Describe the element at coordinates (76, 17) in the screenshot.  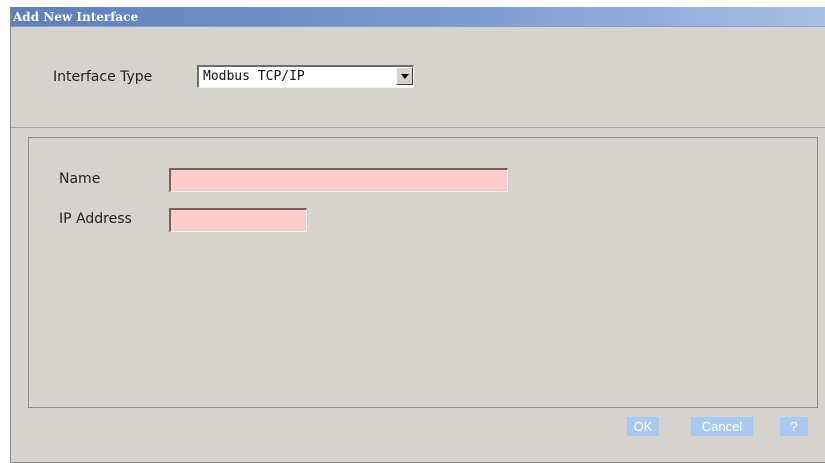
I see `dialog-title: Add New Interface` at that location.